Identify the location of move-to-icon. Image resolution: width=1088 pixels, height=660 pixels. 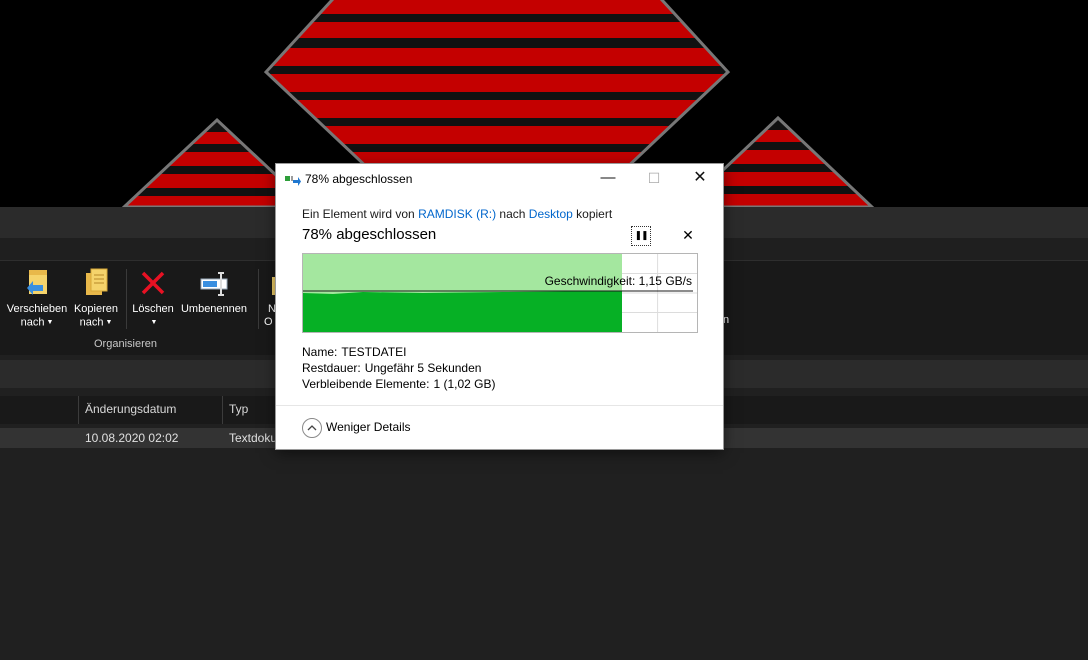
(37, 283).